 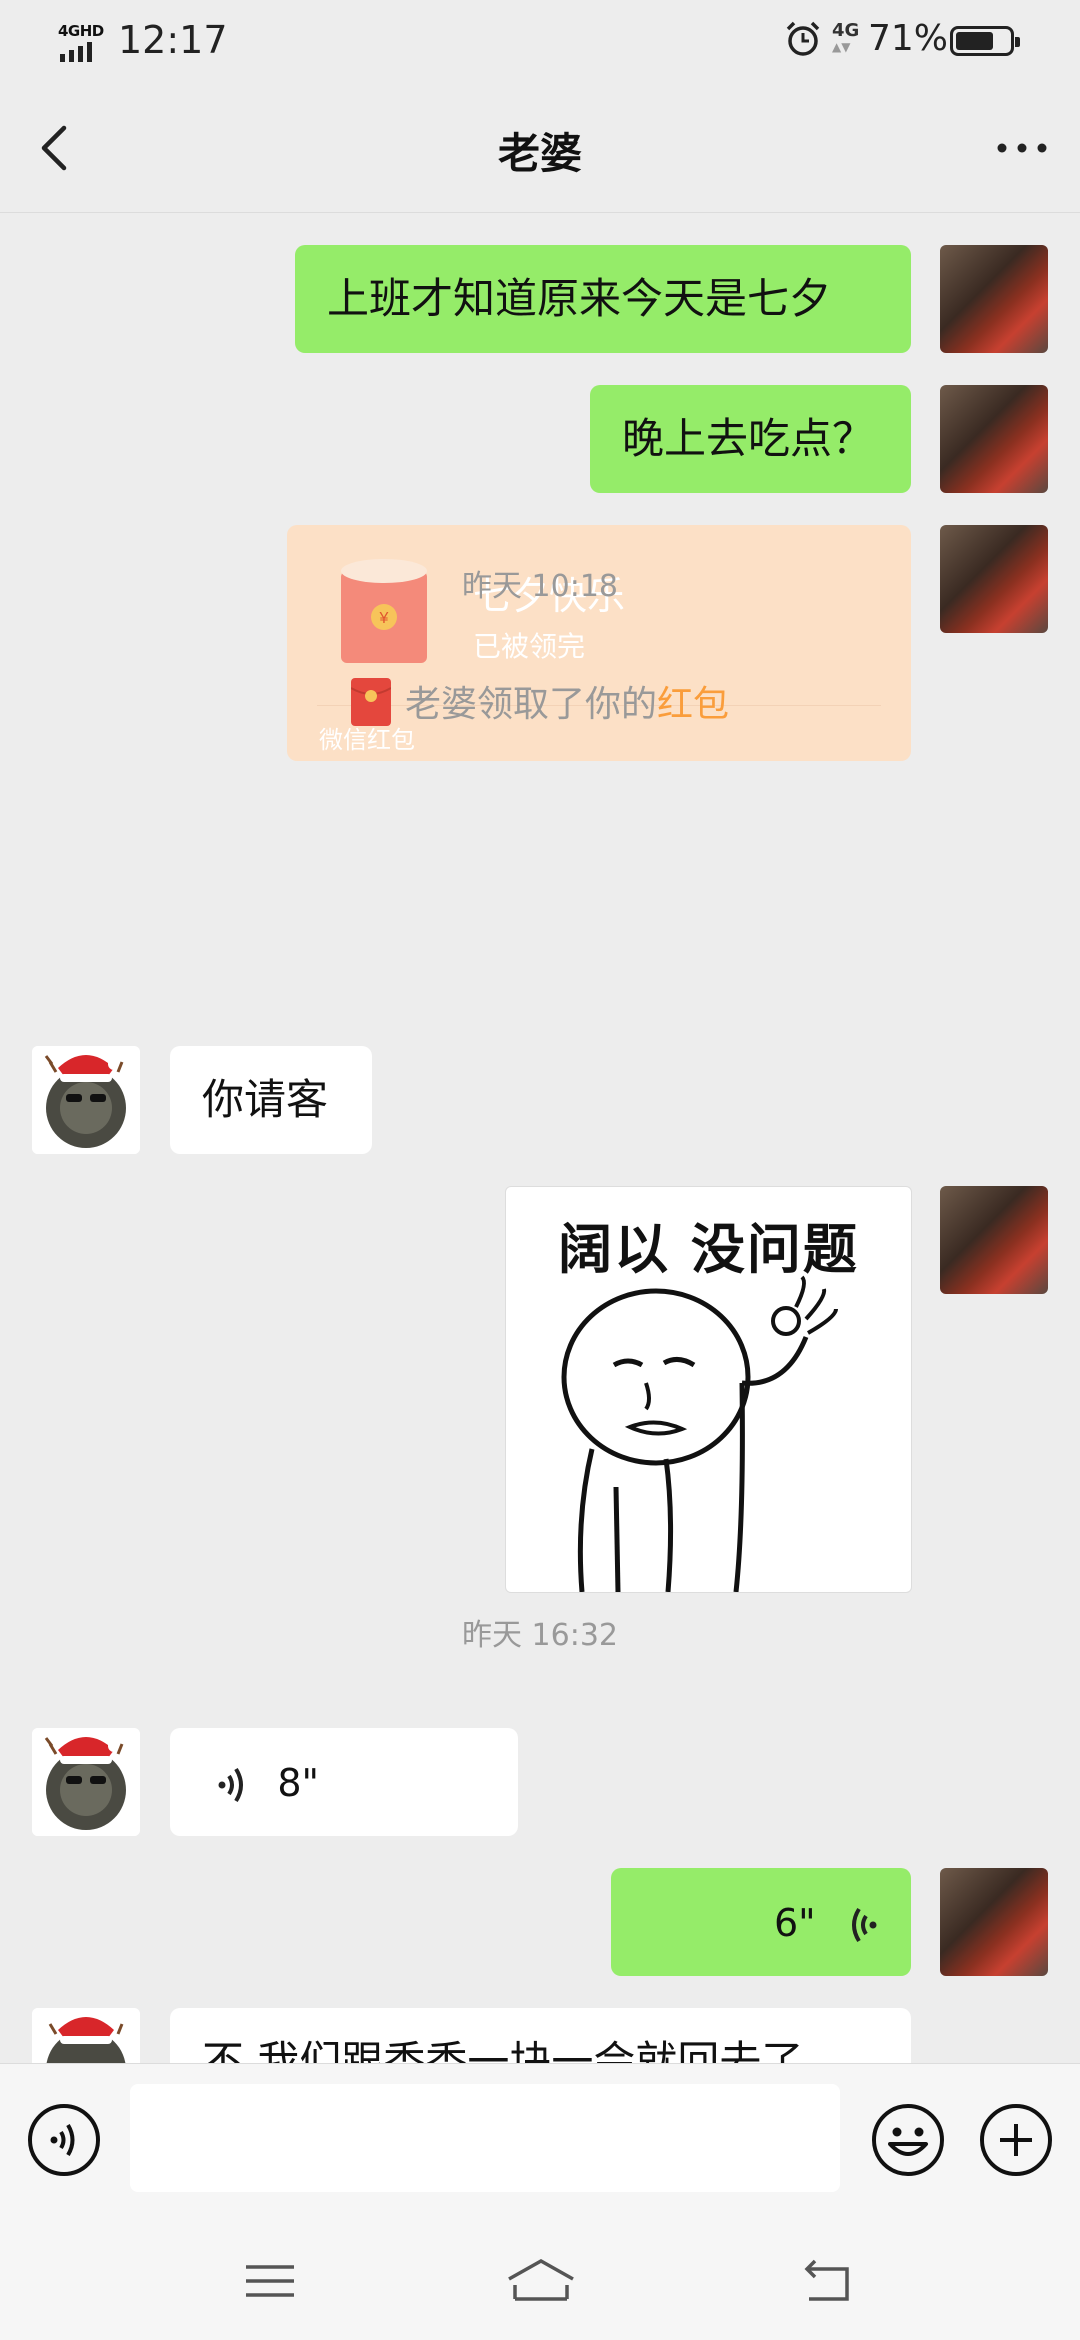 What do you see at coordinates (908, 2140) in the screenshot?
I see `emoji-icon` at bounding box center [908, 2140].